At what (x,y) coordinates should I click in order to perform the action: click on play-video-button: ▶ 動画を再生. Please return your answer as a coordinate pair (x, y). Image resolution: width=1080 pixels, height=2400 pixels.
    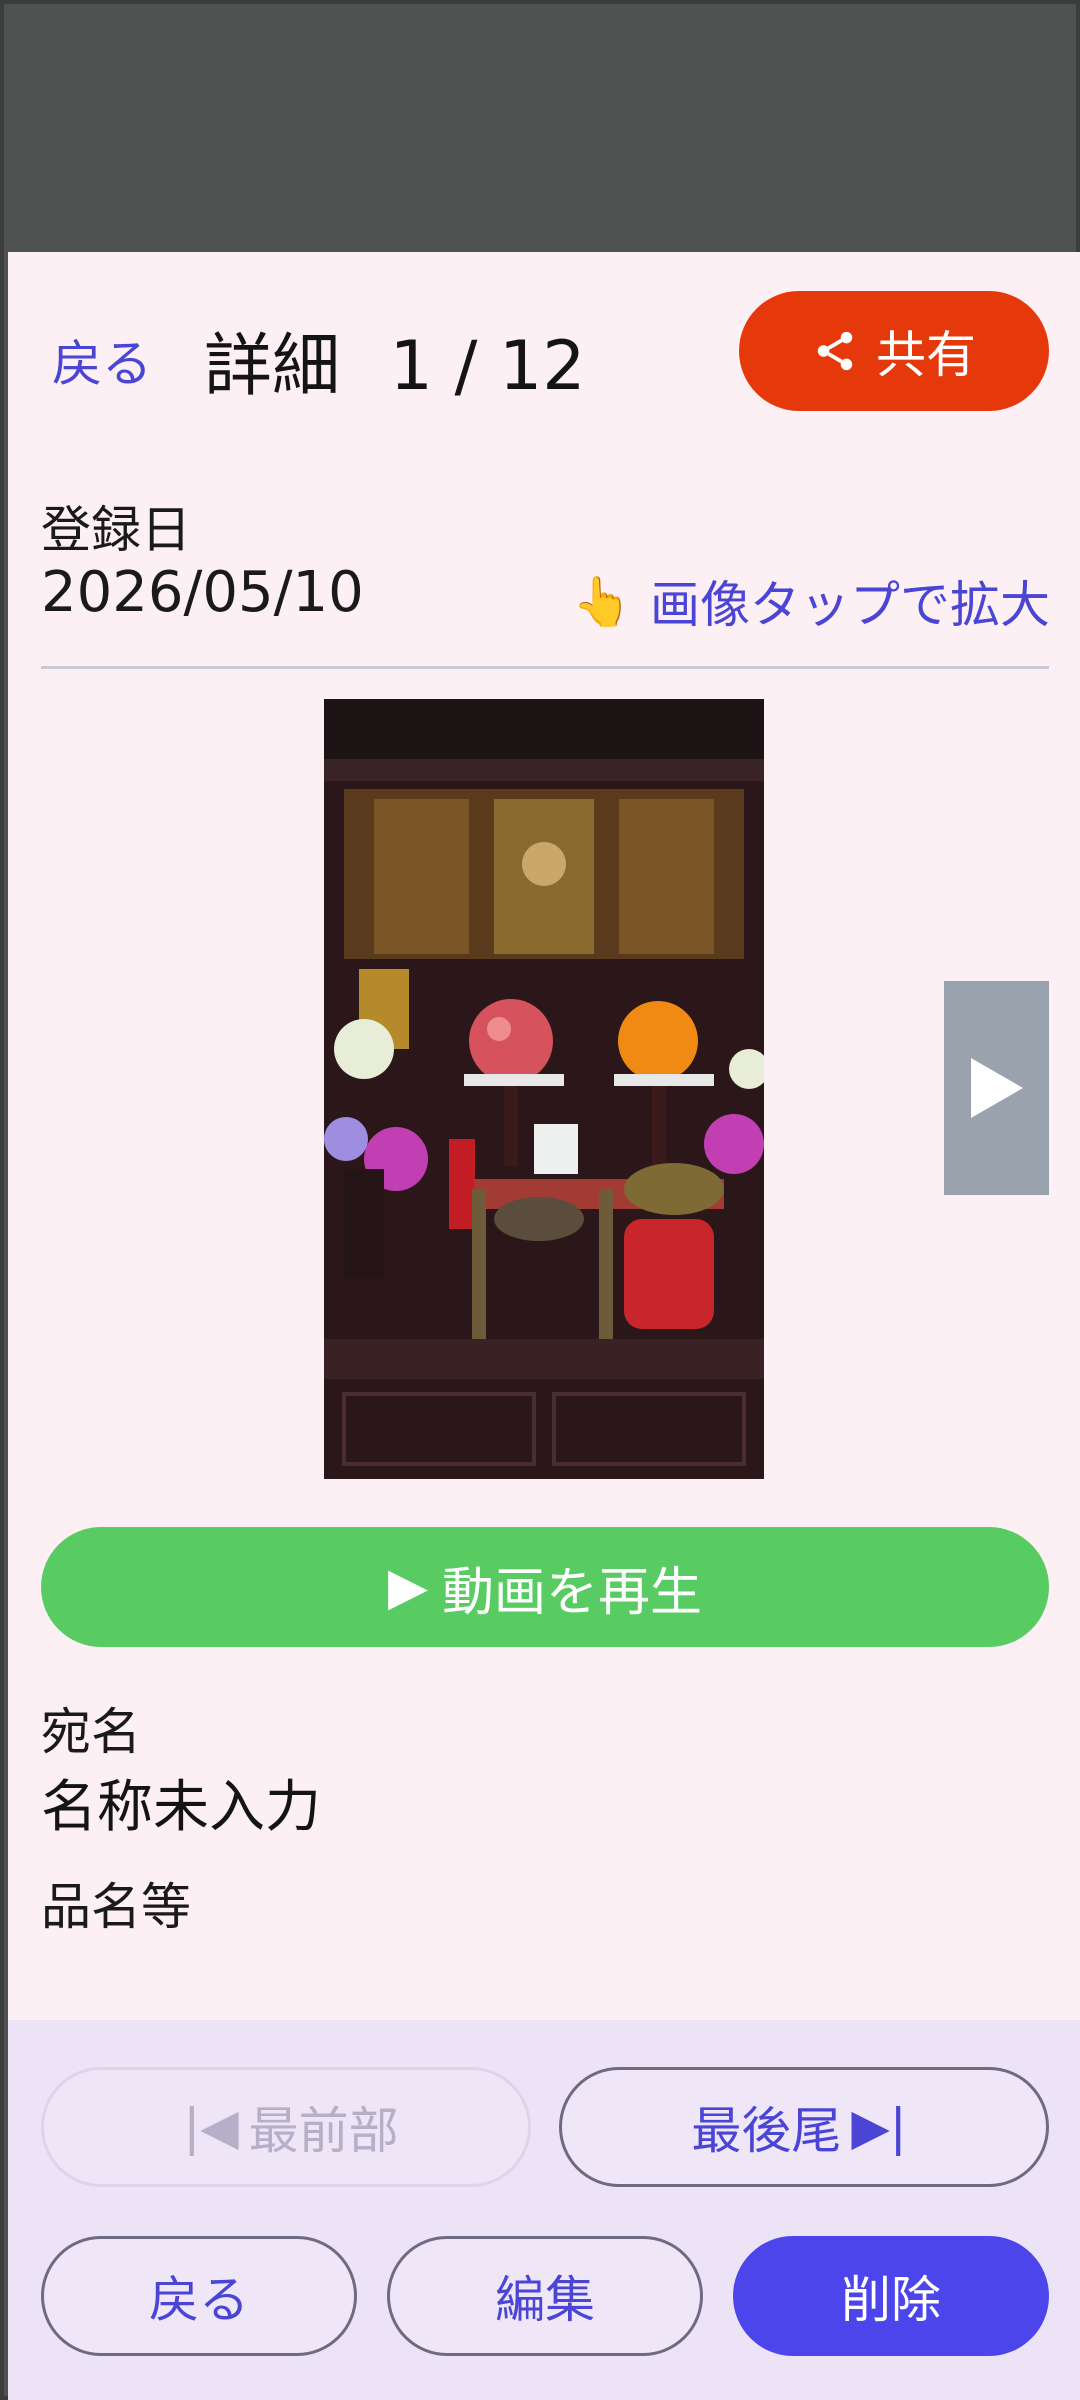
    Looking at the image, I should click on (545, 1587).